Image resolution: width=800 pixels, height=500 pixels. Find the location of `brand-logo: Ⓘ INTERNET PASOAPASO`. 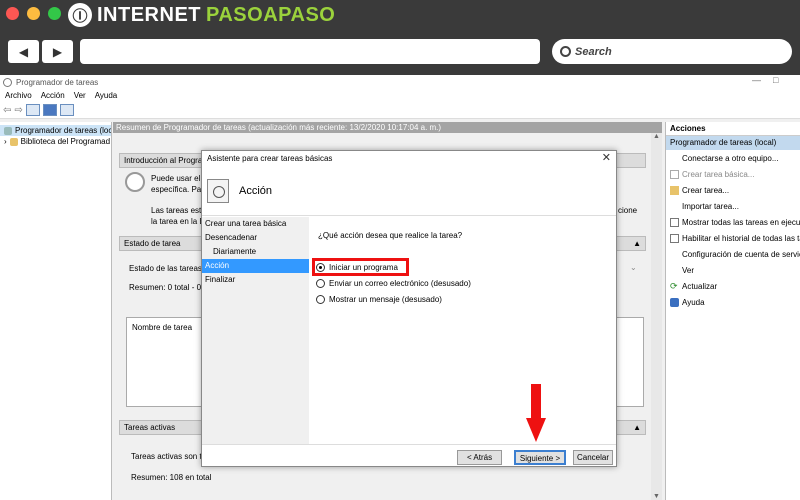

brand-logo: Ⓘ INTERNET PASOAPASO is located at coordinates (201, 15).